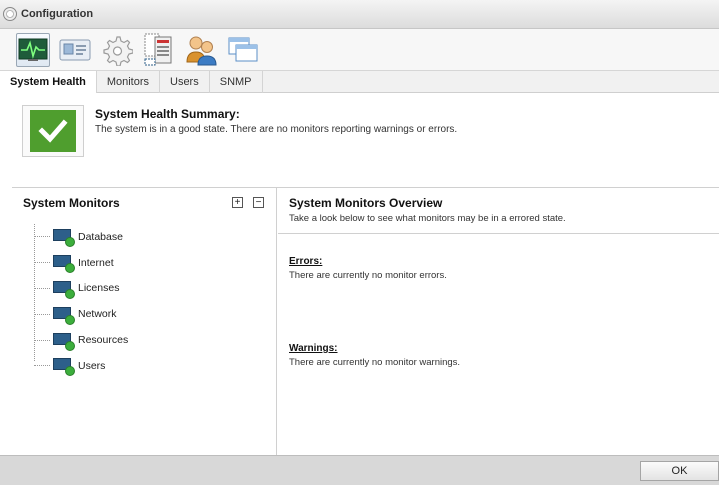  I want to click on configuration-gear-icon, so click(10, 14).